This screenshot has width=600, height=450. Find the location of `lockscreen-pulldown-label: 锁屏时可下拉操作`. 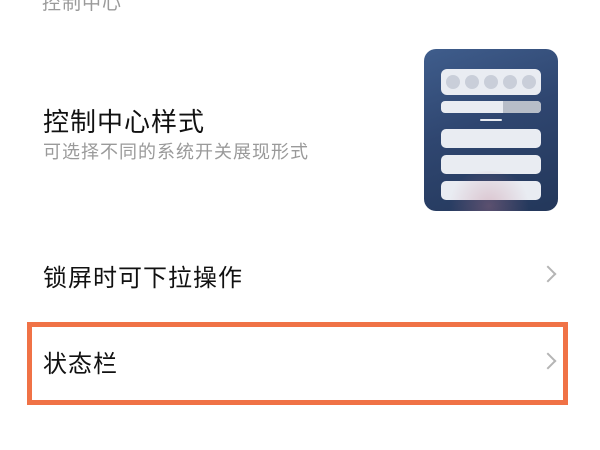

lockscreen-pulldown-label: 锁屏时可下拉操作 is located at coordinates (143, 278).